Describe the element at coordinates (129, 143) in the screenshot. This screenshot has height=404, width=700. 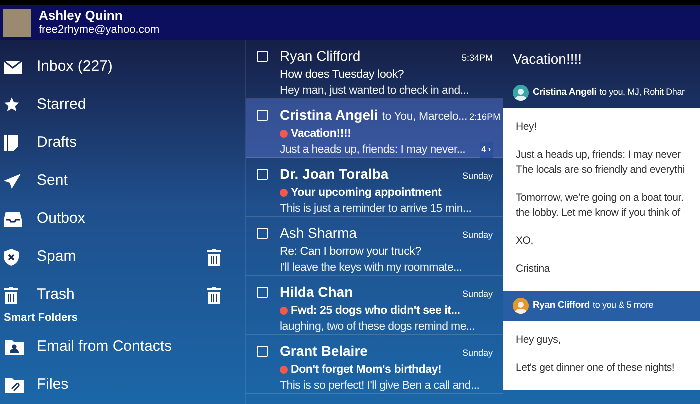
I see `folder-item: Drafts` at that location.